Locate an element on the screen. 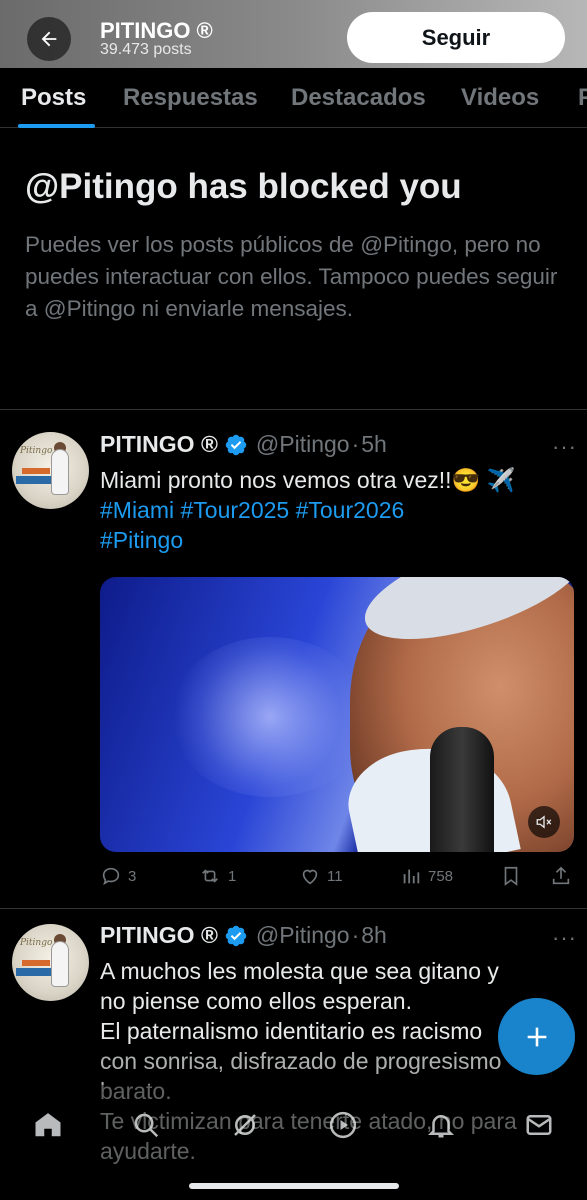  nav-notifications is located at coordinates (441, 1125).